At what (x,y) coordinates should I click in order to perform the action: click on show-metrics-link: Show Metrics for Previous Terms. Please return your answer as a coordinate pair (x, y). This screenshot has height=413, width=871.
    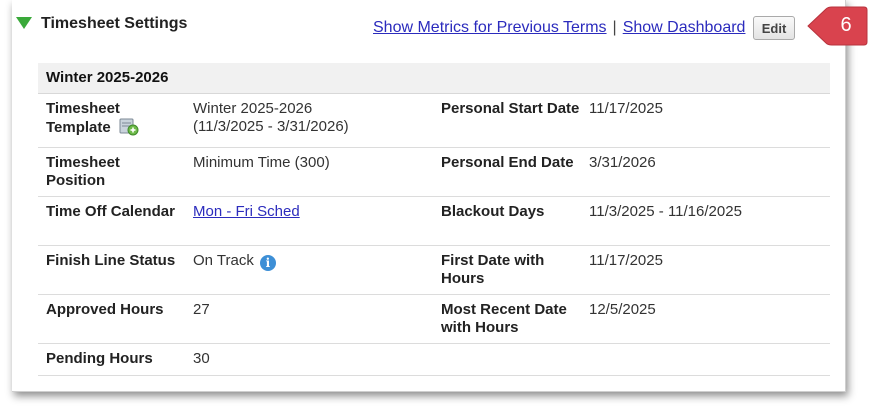
    Looking at the image, I should click on (490, 27).